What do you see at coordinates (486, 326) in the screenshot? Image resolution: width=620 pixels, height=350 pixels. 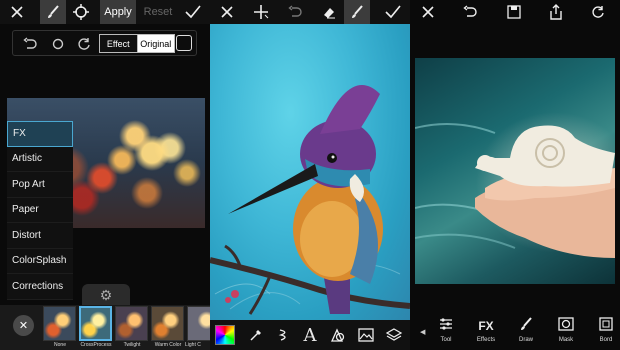 I see `fx-icon: FX` at bounding box center [486, 326].